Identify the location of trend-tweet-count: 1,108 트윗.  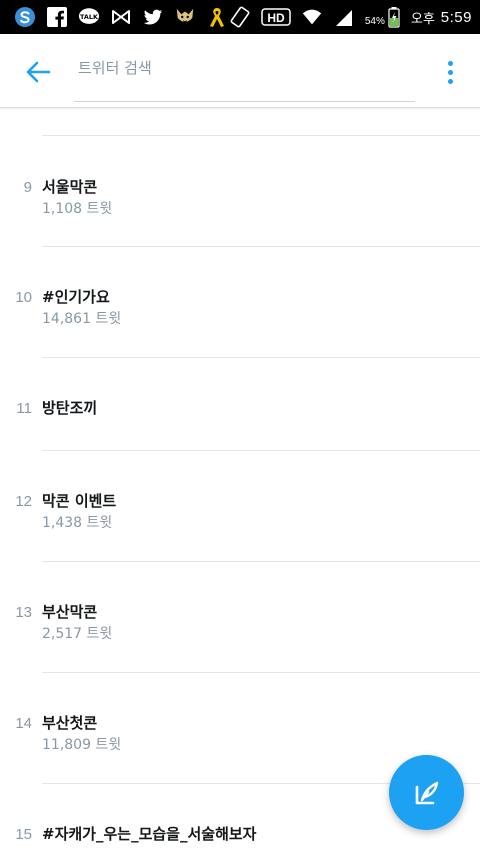
(77, 209).